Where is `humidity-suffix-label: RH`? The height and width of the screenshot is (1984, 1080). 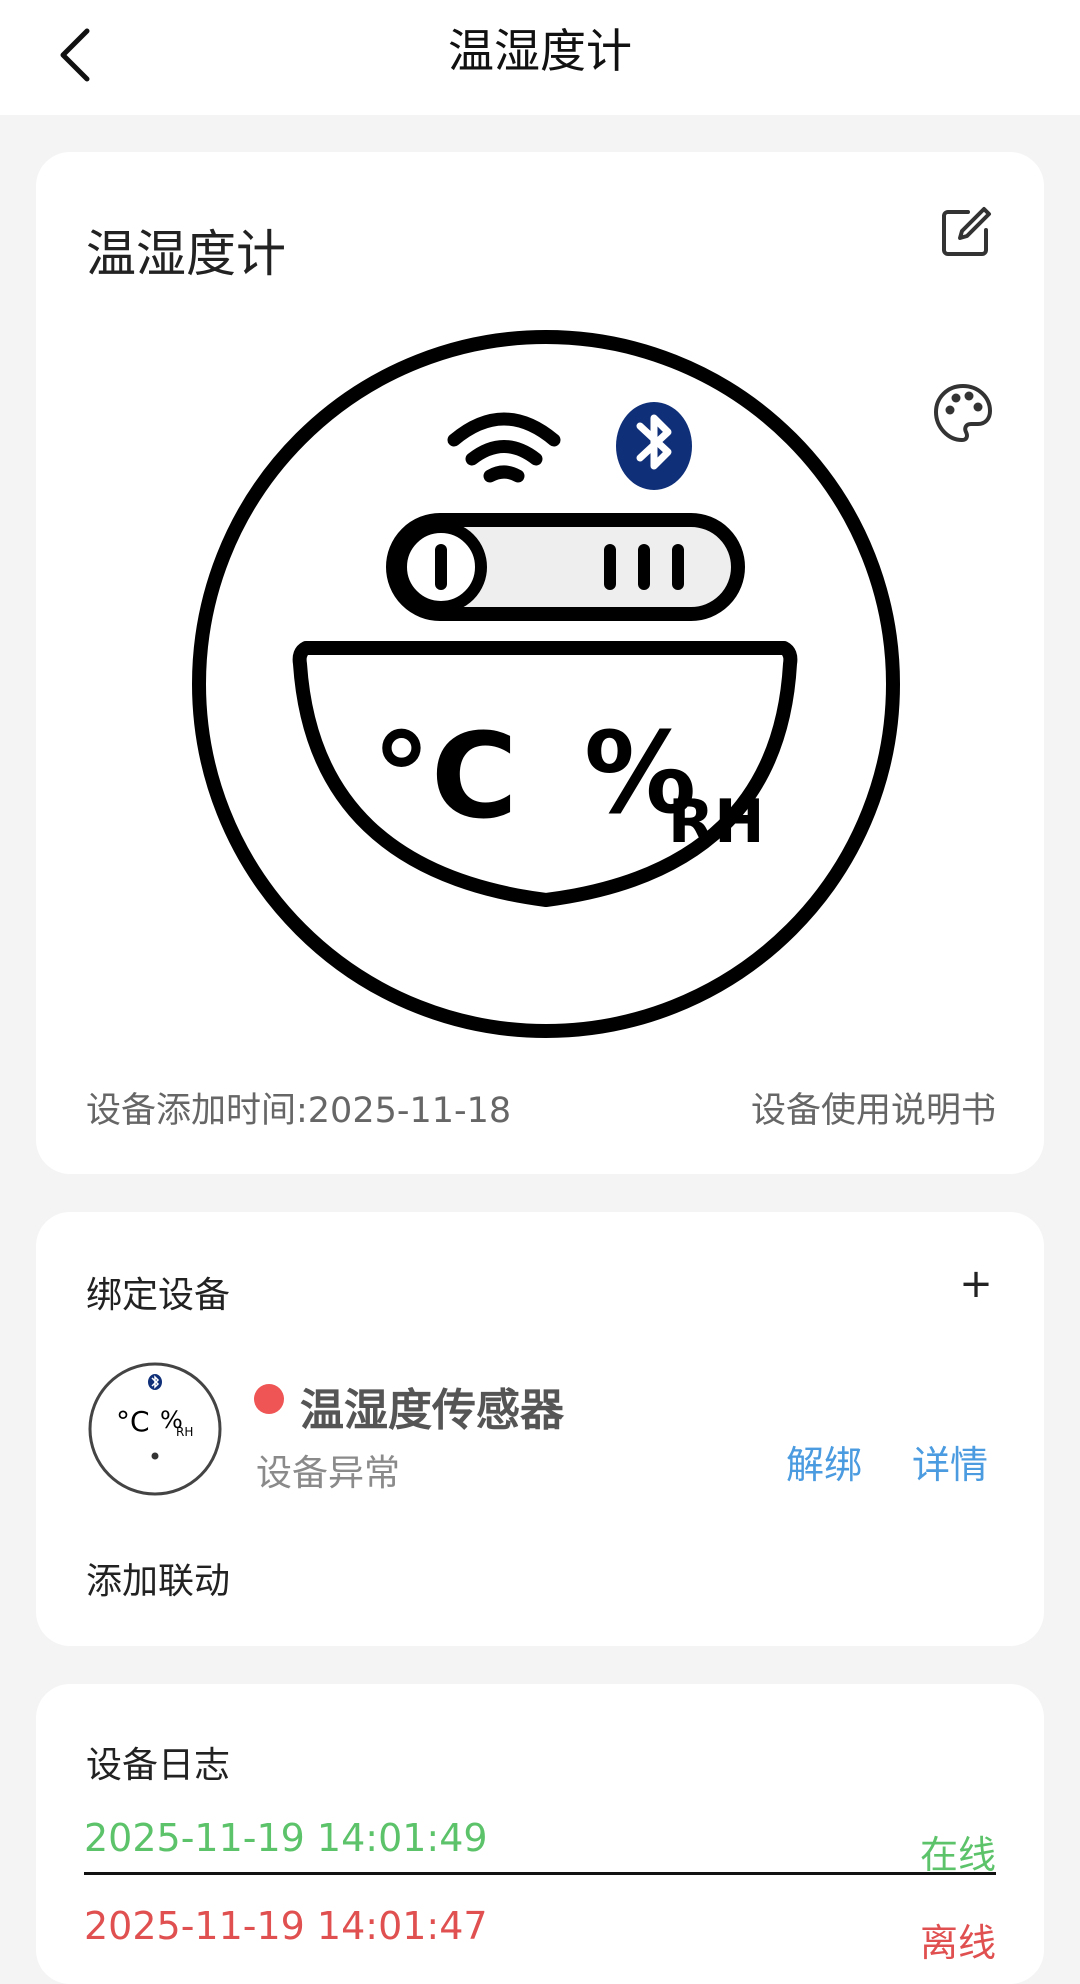
humidity-suffix-label: RH is located at coordinates (716, 822).